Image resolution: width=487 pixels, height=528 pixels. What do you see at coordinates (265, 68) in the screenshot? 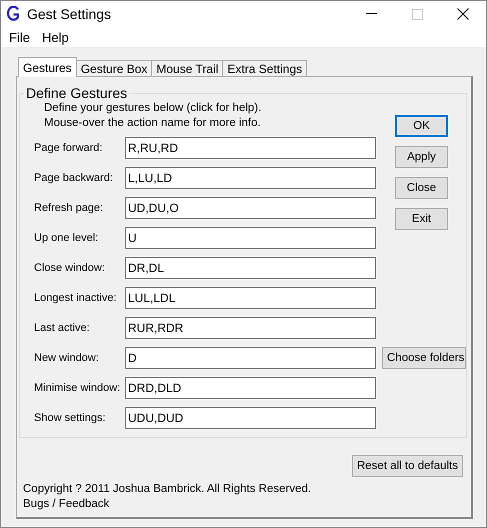
I see `tab: Extra Settings` at bounding box center [265, 68].